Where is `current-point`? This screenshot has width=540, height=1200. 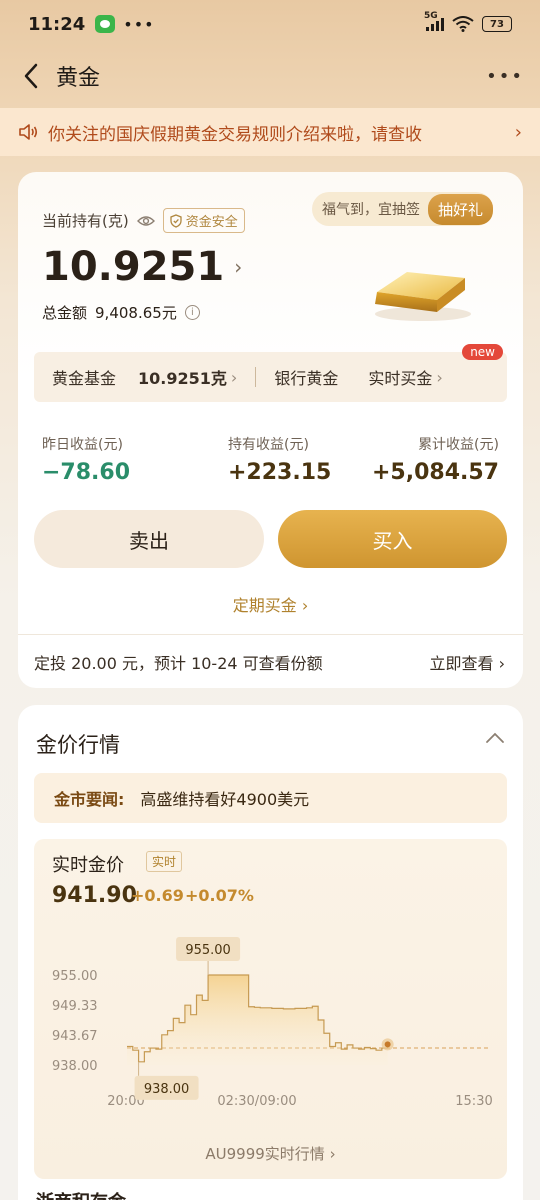
current-point is located at coordinates (387, 1044).